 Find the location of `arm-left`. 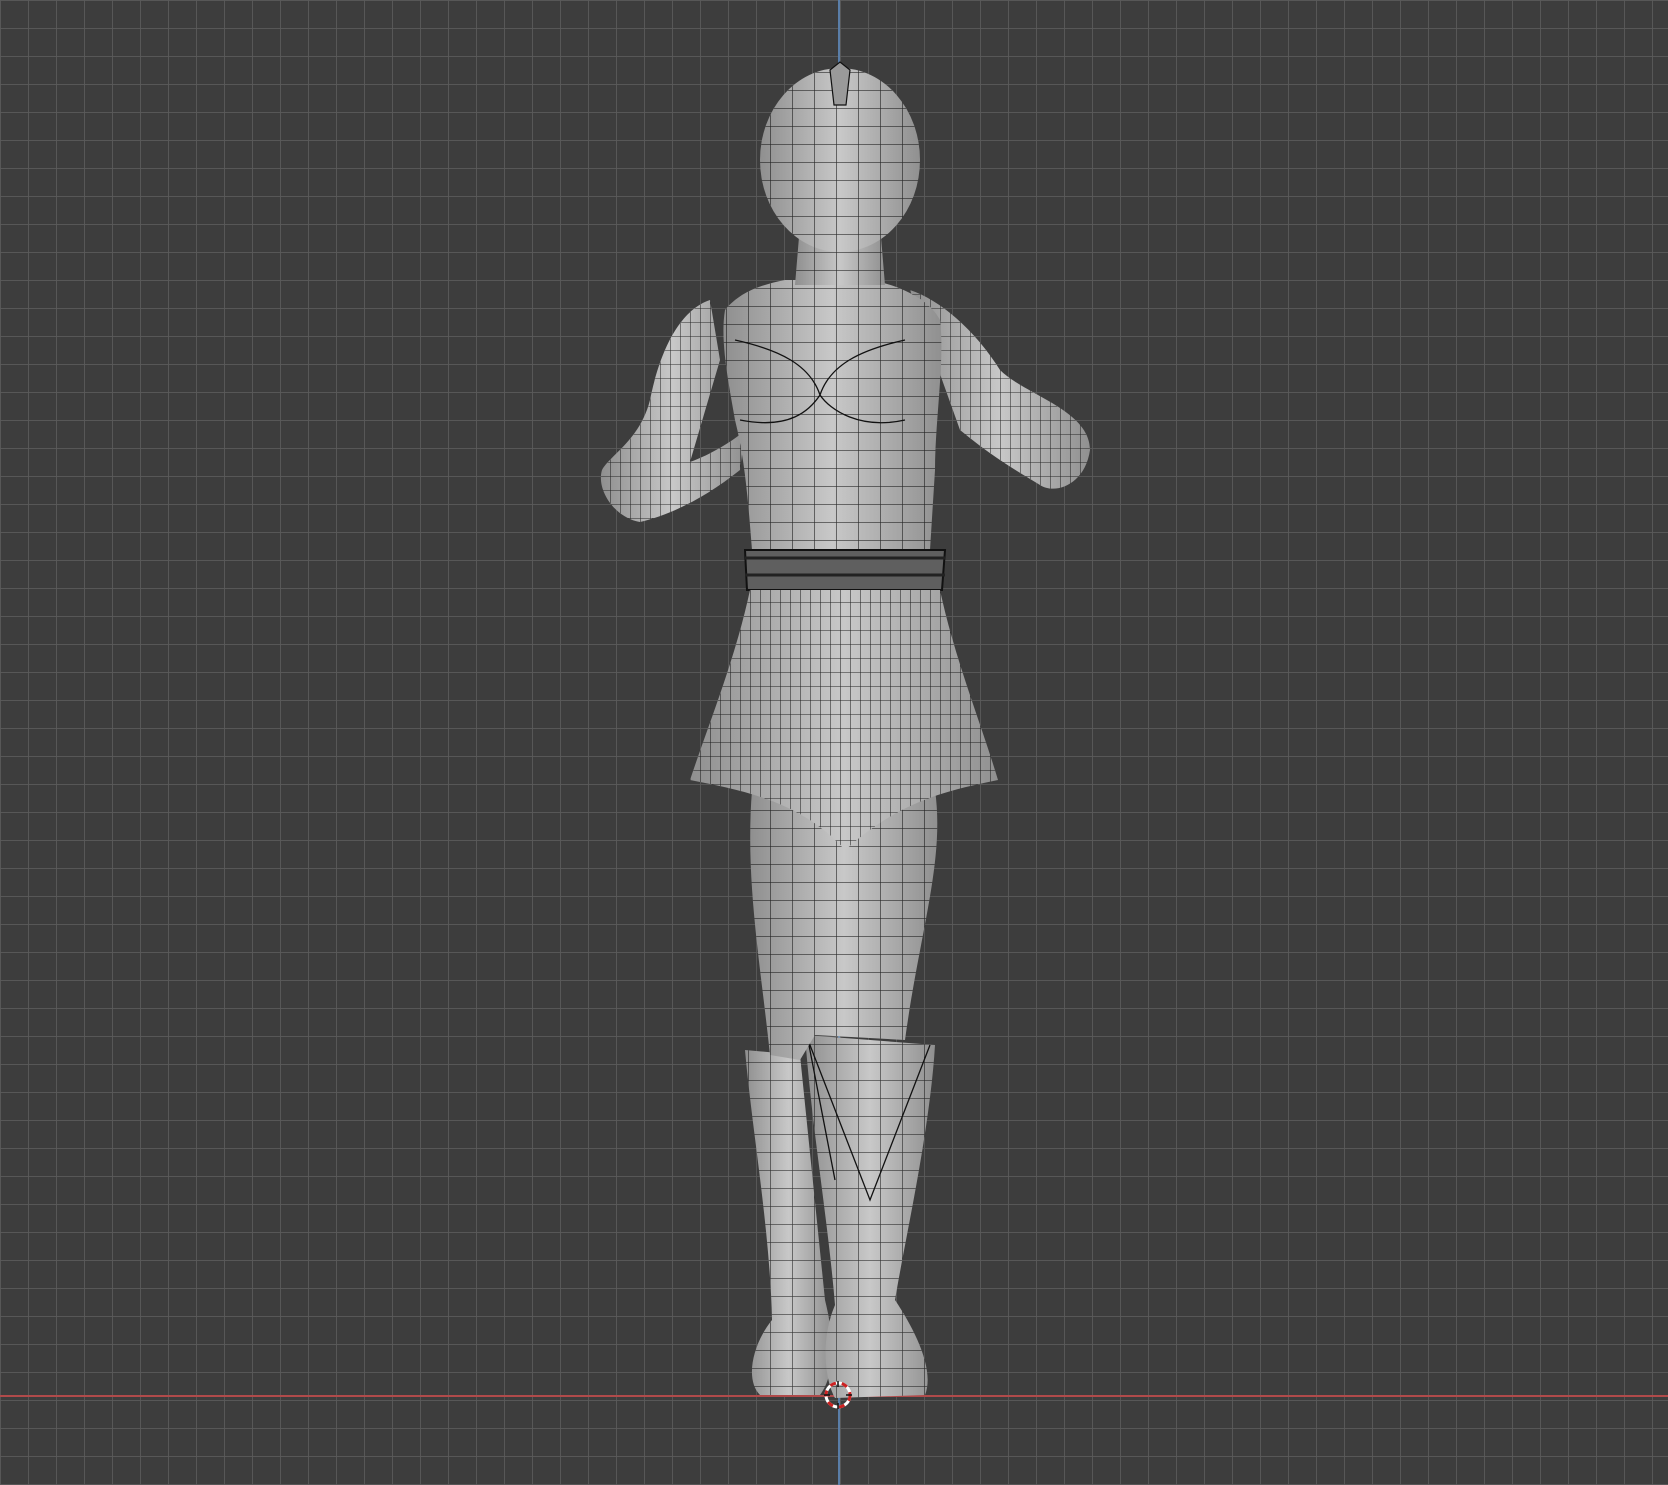

arm-left is located at coordinates (672, 411).